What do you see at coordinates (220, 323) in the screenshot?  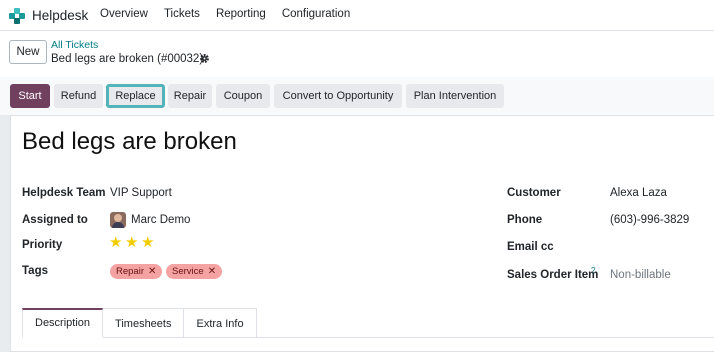 I see `tab-extra-info: Extra Info` at bounding box center [220, 323].